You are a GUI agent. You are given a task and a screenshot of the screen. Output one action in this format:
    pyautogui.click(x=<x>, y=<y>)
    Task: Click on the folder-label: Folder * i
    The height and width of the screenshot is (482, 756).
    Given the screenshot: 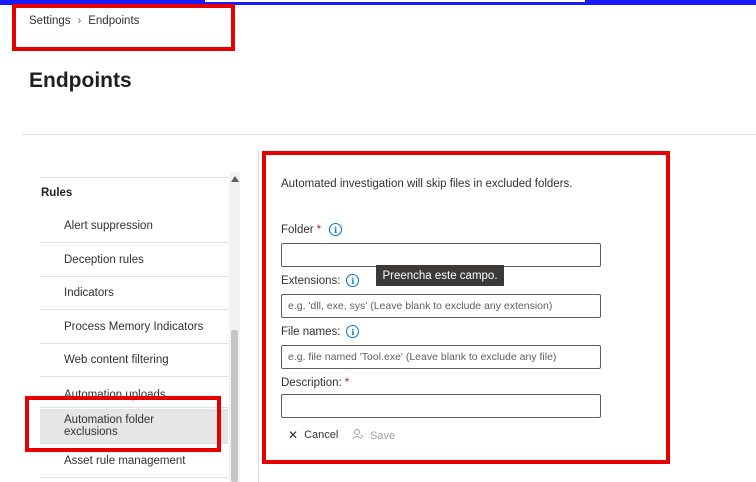 What is the action you would take?
    pyautogui.click(x=312, y=229)
    